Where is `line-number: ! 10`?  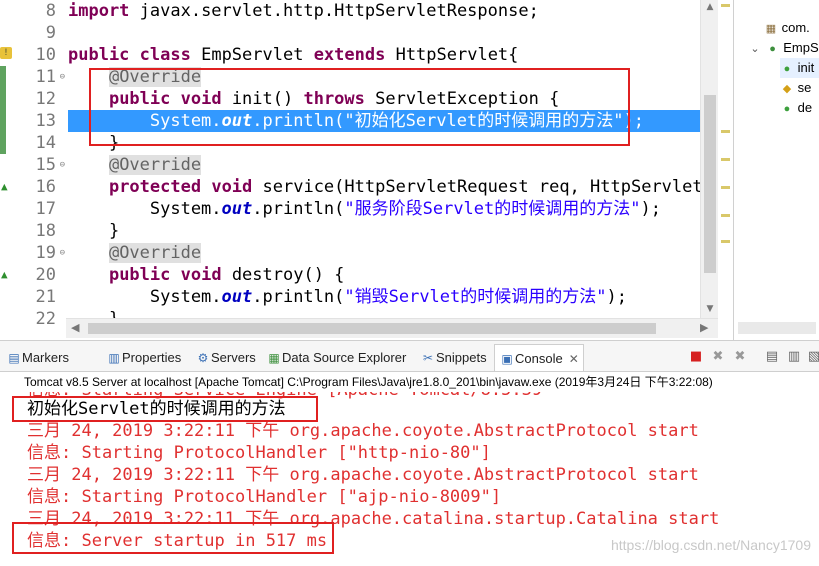 line-number: ! 10 is located at coordinates (33, 55).